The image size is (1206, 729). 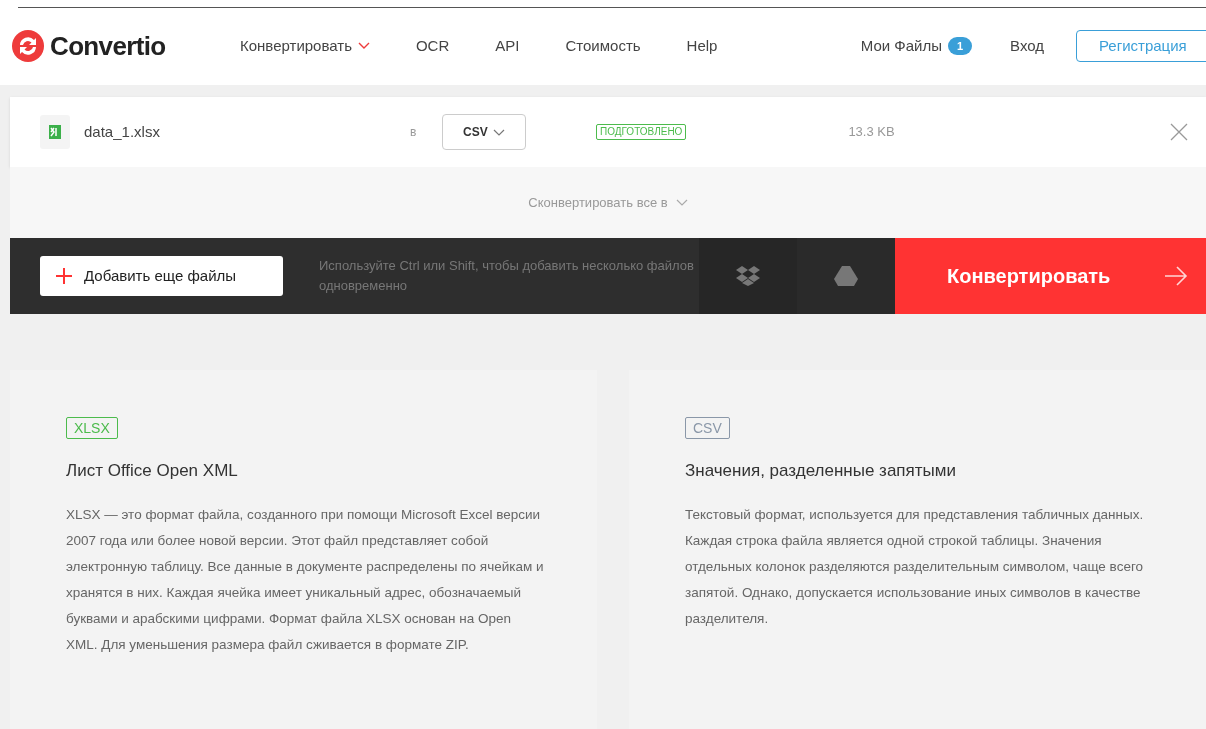 I want to click on logo-icon, so click(x=28, y=46).